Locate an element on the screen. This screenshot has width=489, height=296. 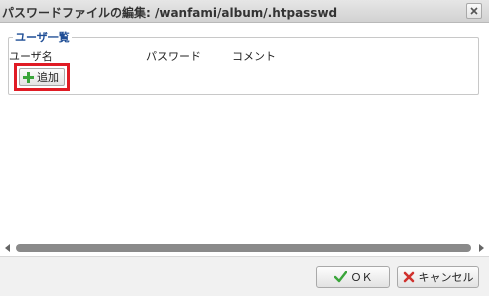
column-header-username: ユーザ名 is located at coordinates (31, 56).